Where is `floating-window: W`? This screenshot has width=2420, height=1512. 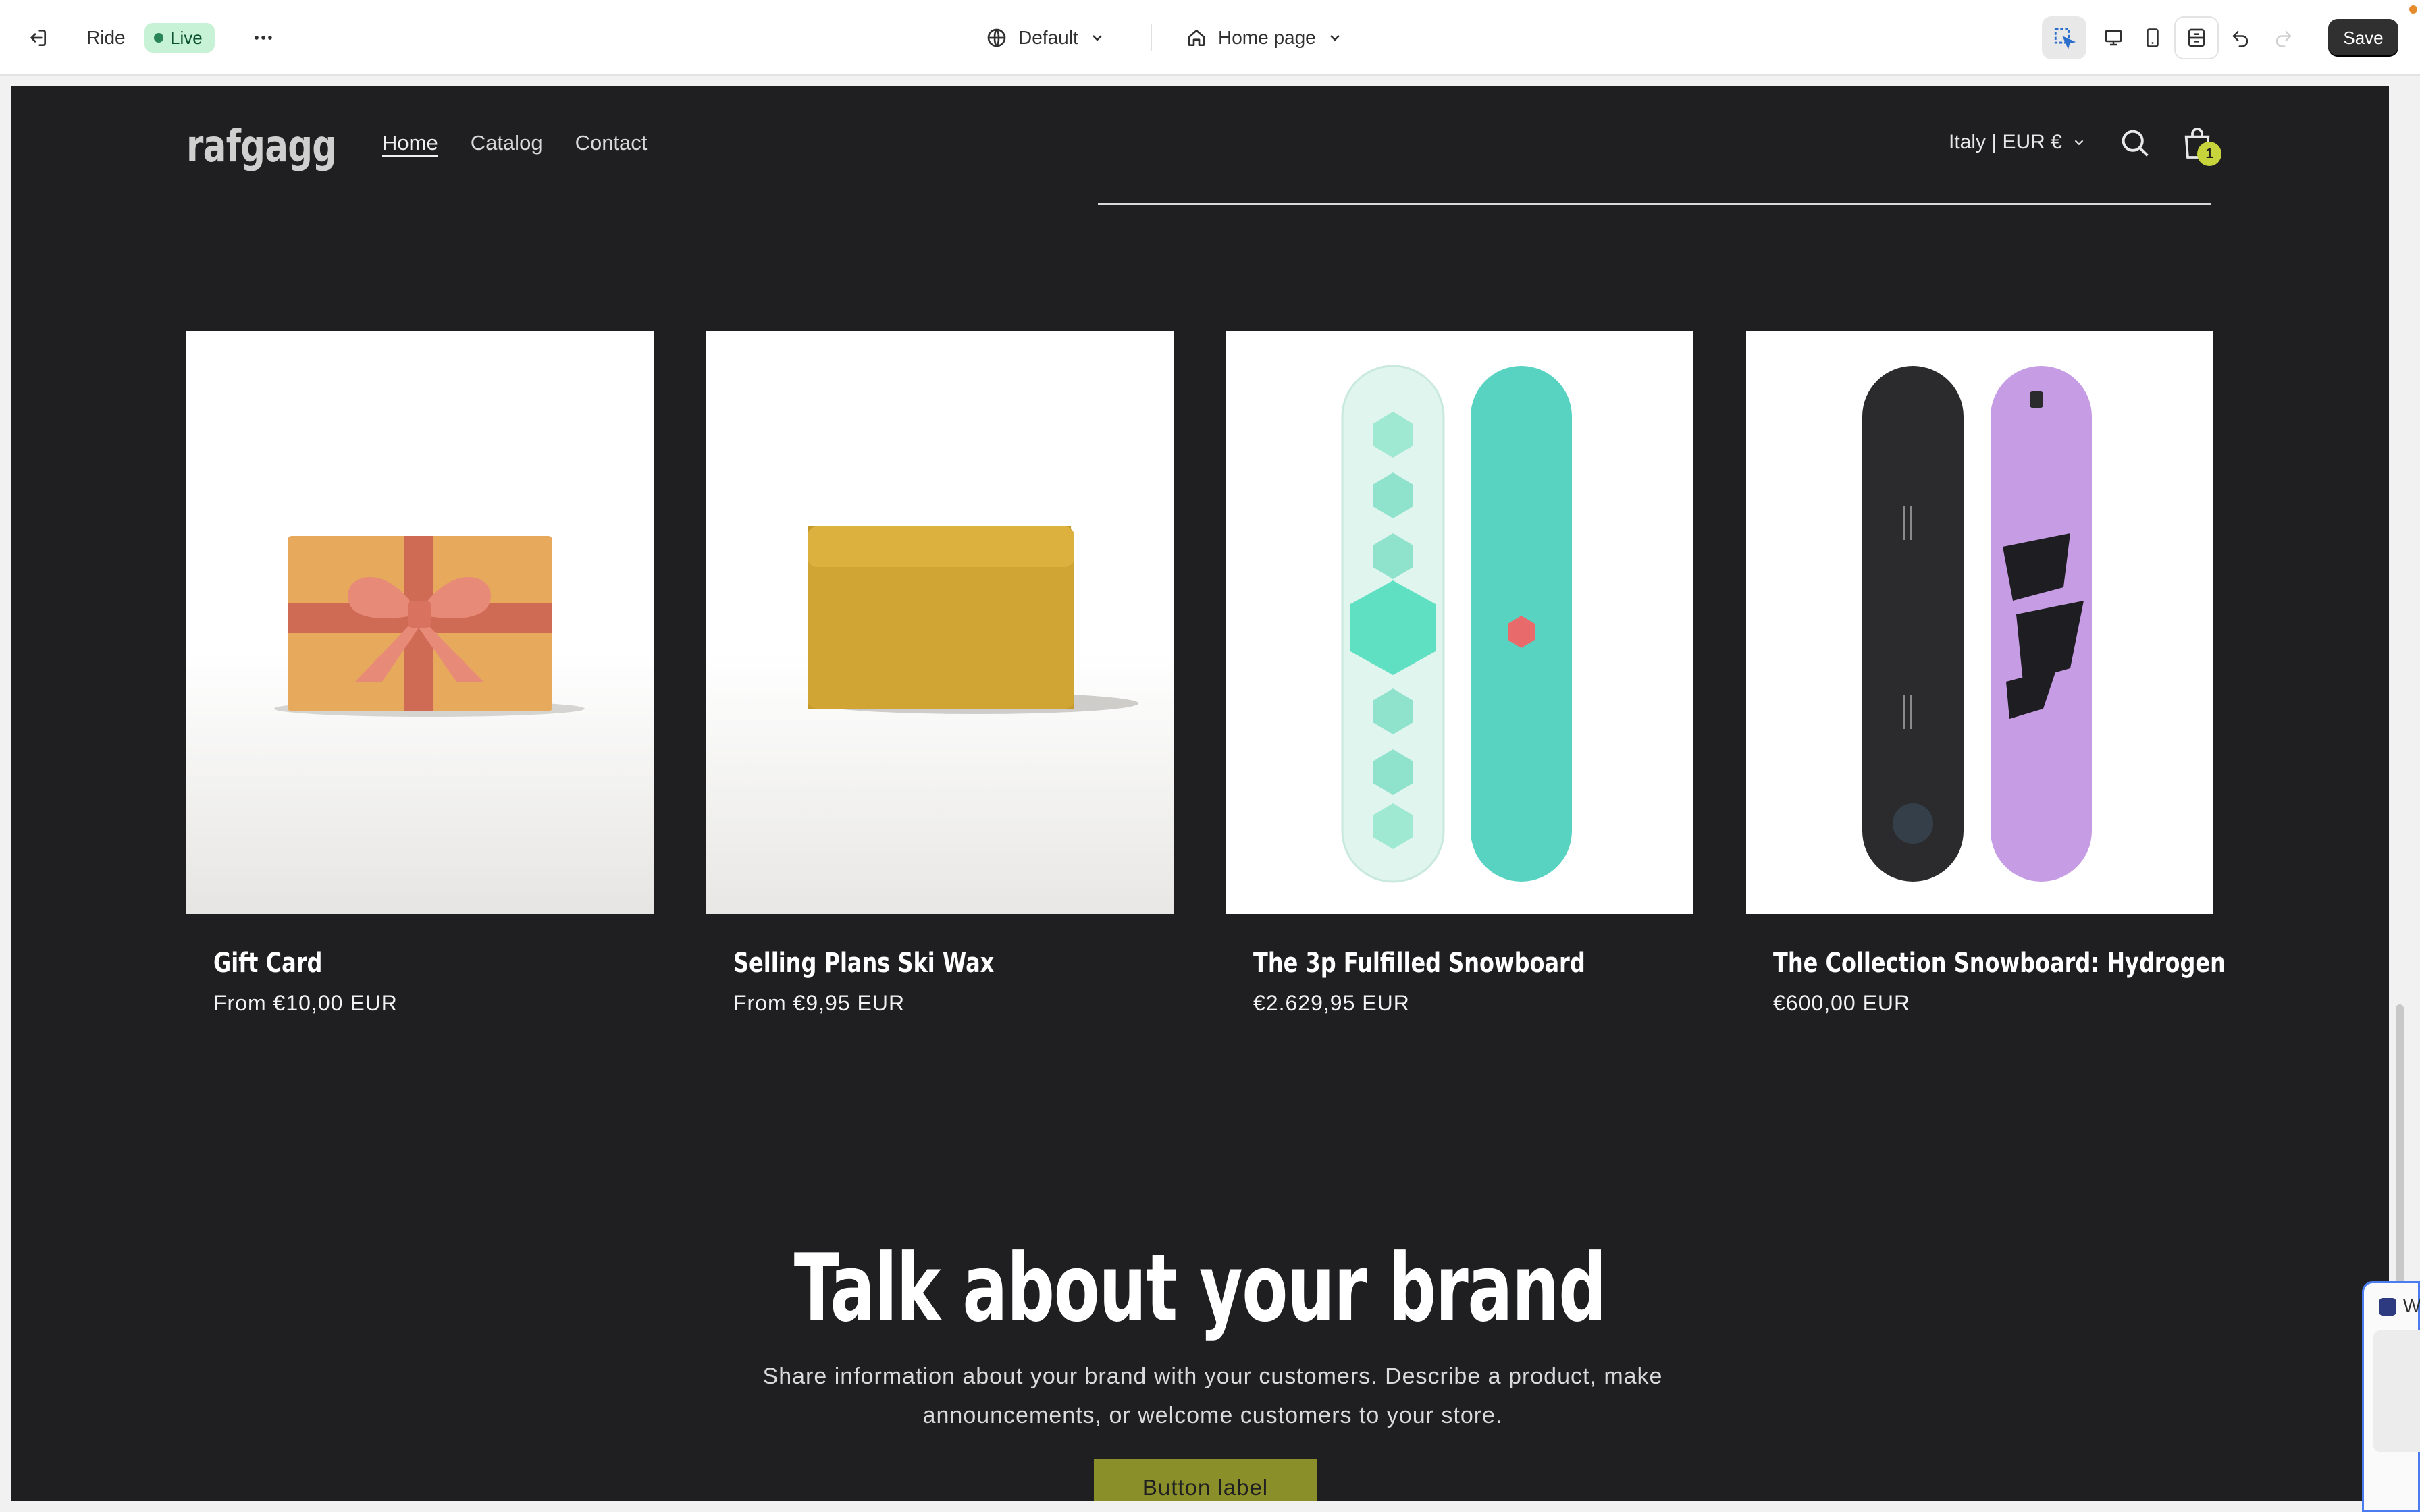
floating-window: W is located at coordinates (2391, 1396).